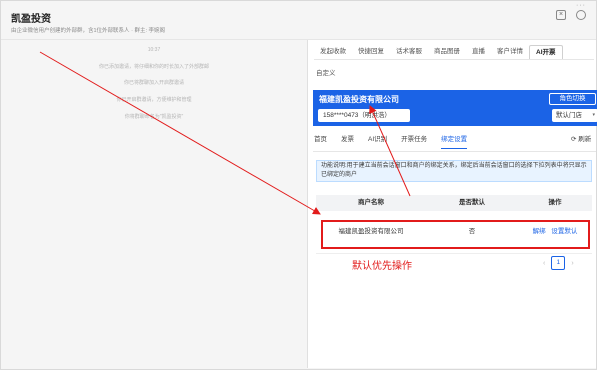 This screenshot has width=597, height=370. I want to click on store-label: 默认门店, so click(569, 115).